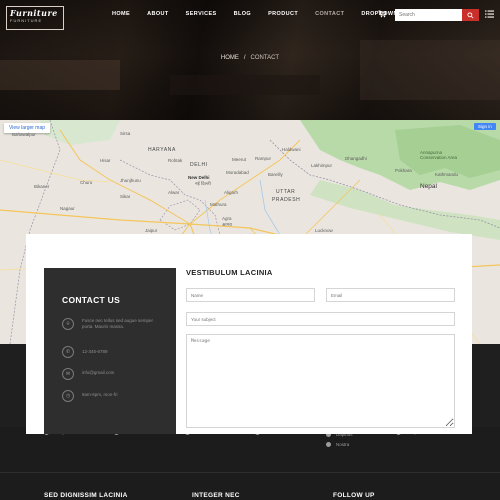 The image size is (500, 500). I want to click on map-label: PRADESH, so click(286, 200).